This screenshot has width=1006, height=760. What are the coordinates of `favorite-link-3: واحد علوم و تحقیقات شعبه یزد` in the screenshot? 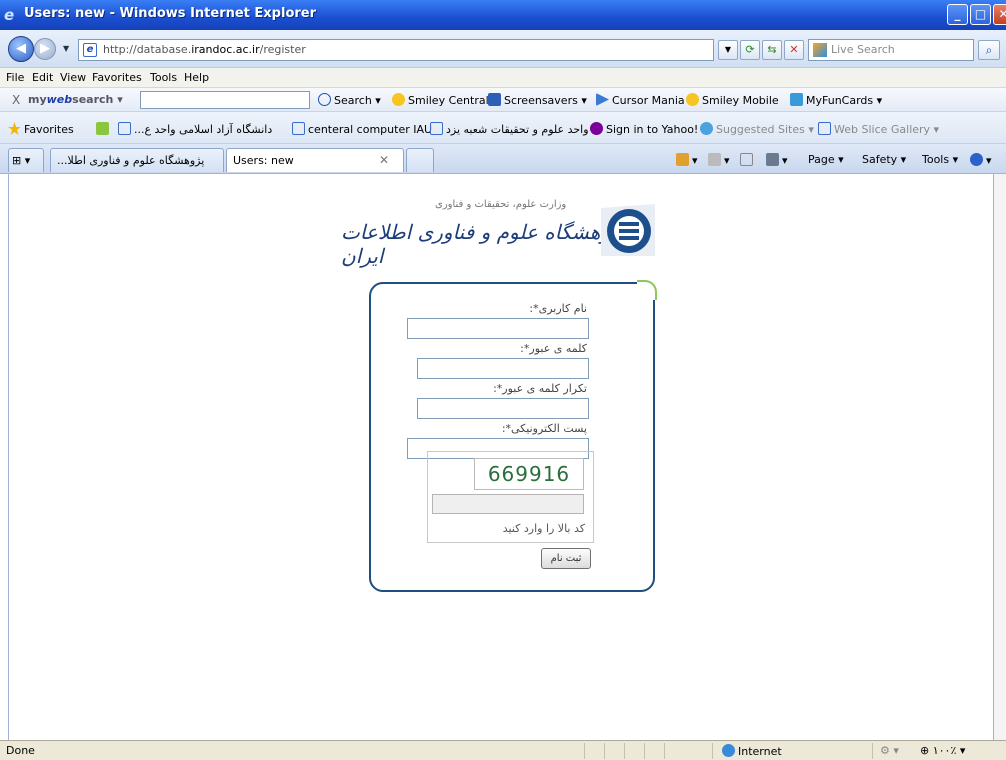 It's located at (509, 129).